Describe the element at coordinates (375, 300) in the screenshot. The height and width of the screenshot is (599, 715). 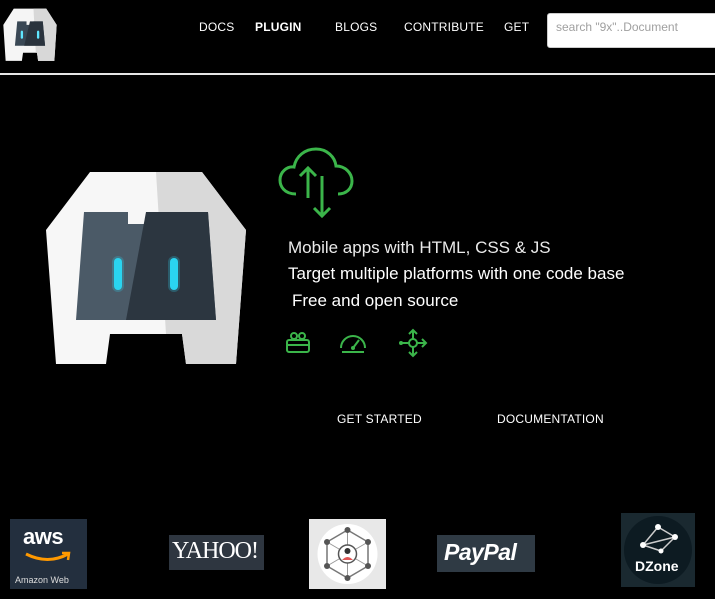
I see `tagline-open-source: Free and open source` at that location.